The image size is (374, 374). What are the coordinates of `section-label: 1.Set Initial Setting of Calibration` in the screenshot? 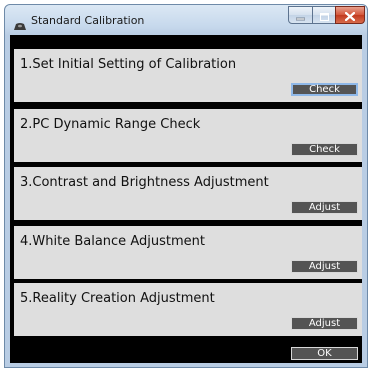 It's located at (128, 64).